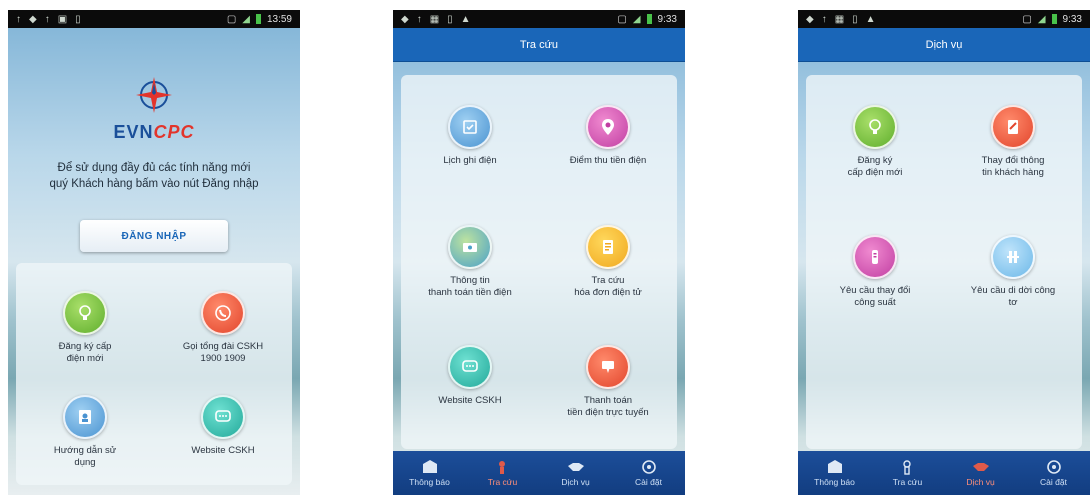 This screenshot has width=1090, height=497. What do you see at coordinates (875, 272) in the screenshot?
I see `tile-change-capacity: Yêu cầu thay đổi công suất` at bounding box center [875, 272].